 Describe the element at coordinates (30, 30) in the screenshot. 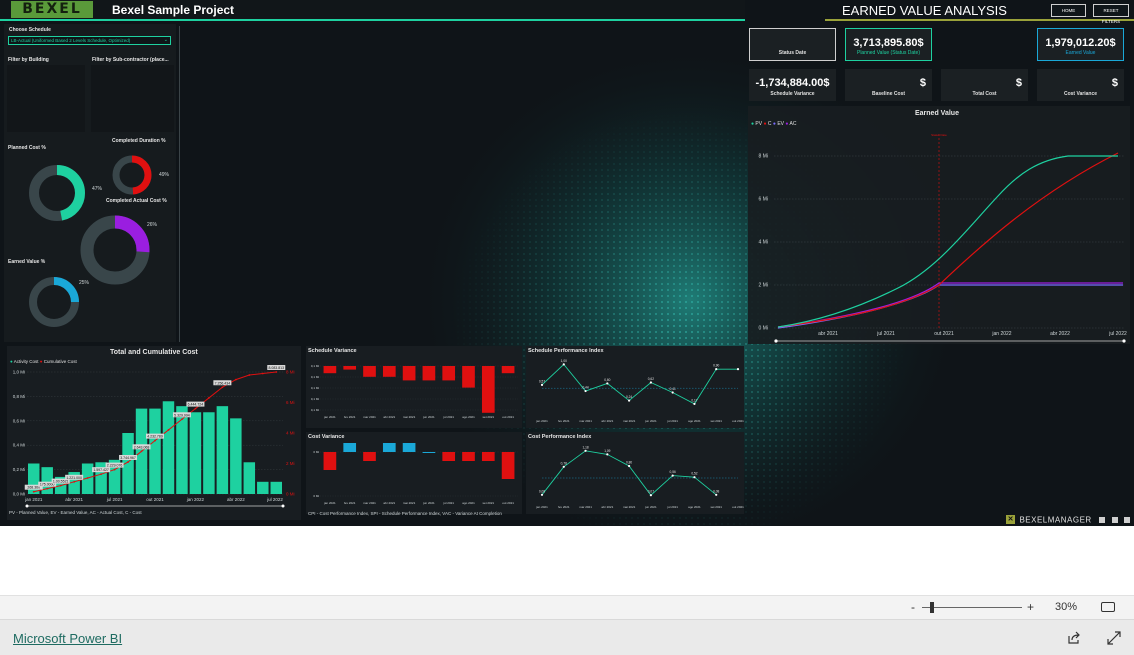

I see `choose-schedule-label: Choose Schedule` at that location.